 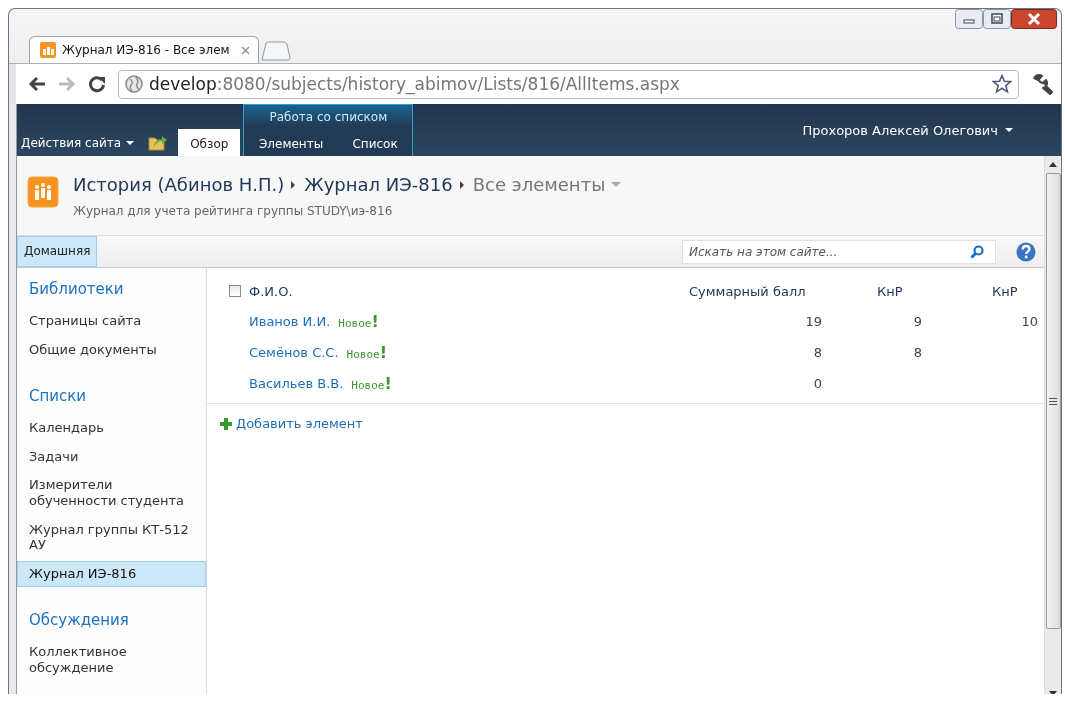 What do you see at coordinates (78, 143) in the screenshot?
I see `site-actions-menu: Действия сайта` at bounding box center [78, 143].